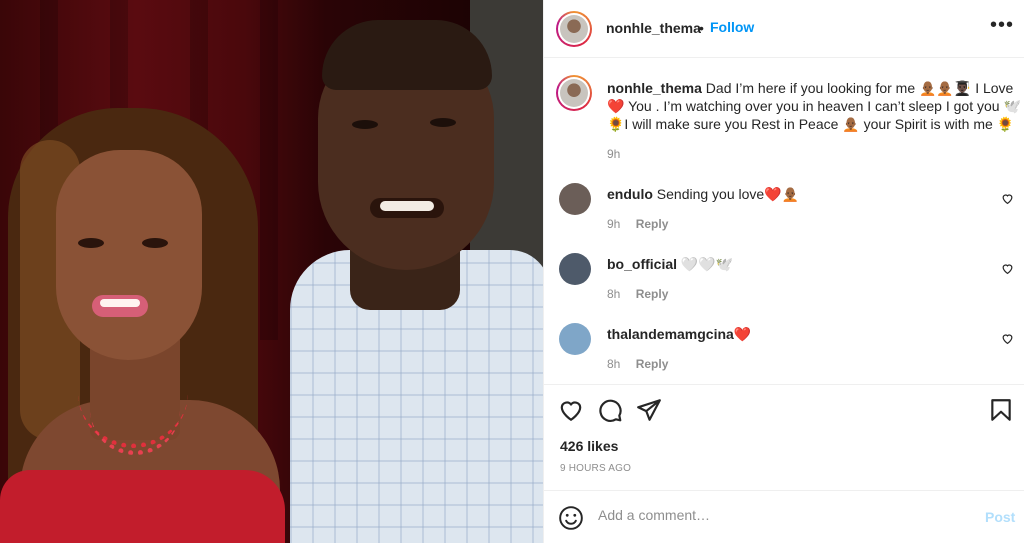 This screenshot has width=1024, height=543. Describe the element at coordinates (574, 93) in the screenshot. I see `caption-avatar` at that location.